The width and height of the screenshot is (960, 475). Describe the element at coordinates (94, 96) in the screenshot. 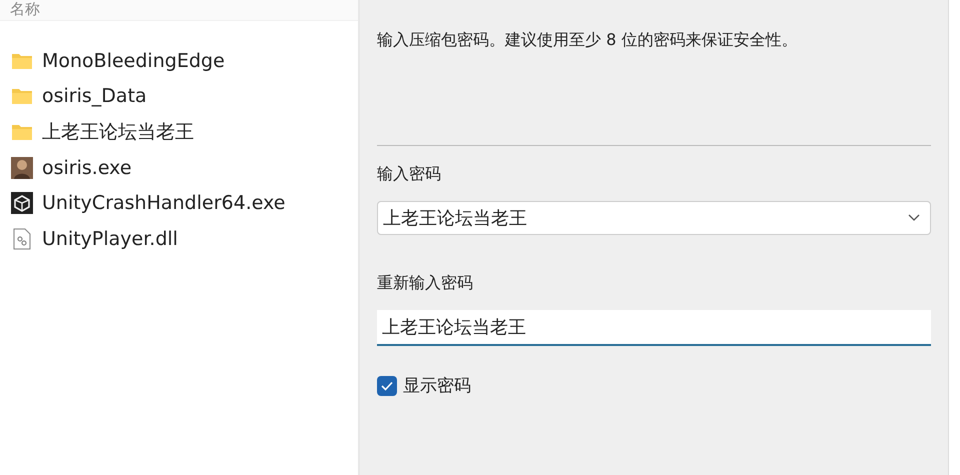

I see `file-name: osiris_Data` at that location.